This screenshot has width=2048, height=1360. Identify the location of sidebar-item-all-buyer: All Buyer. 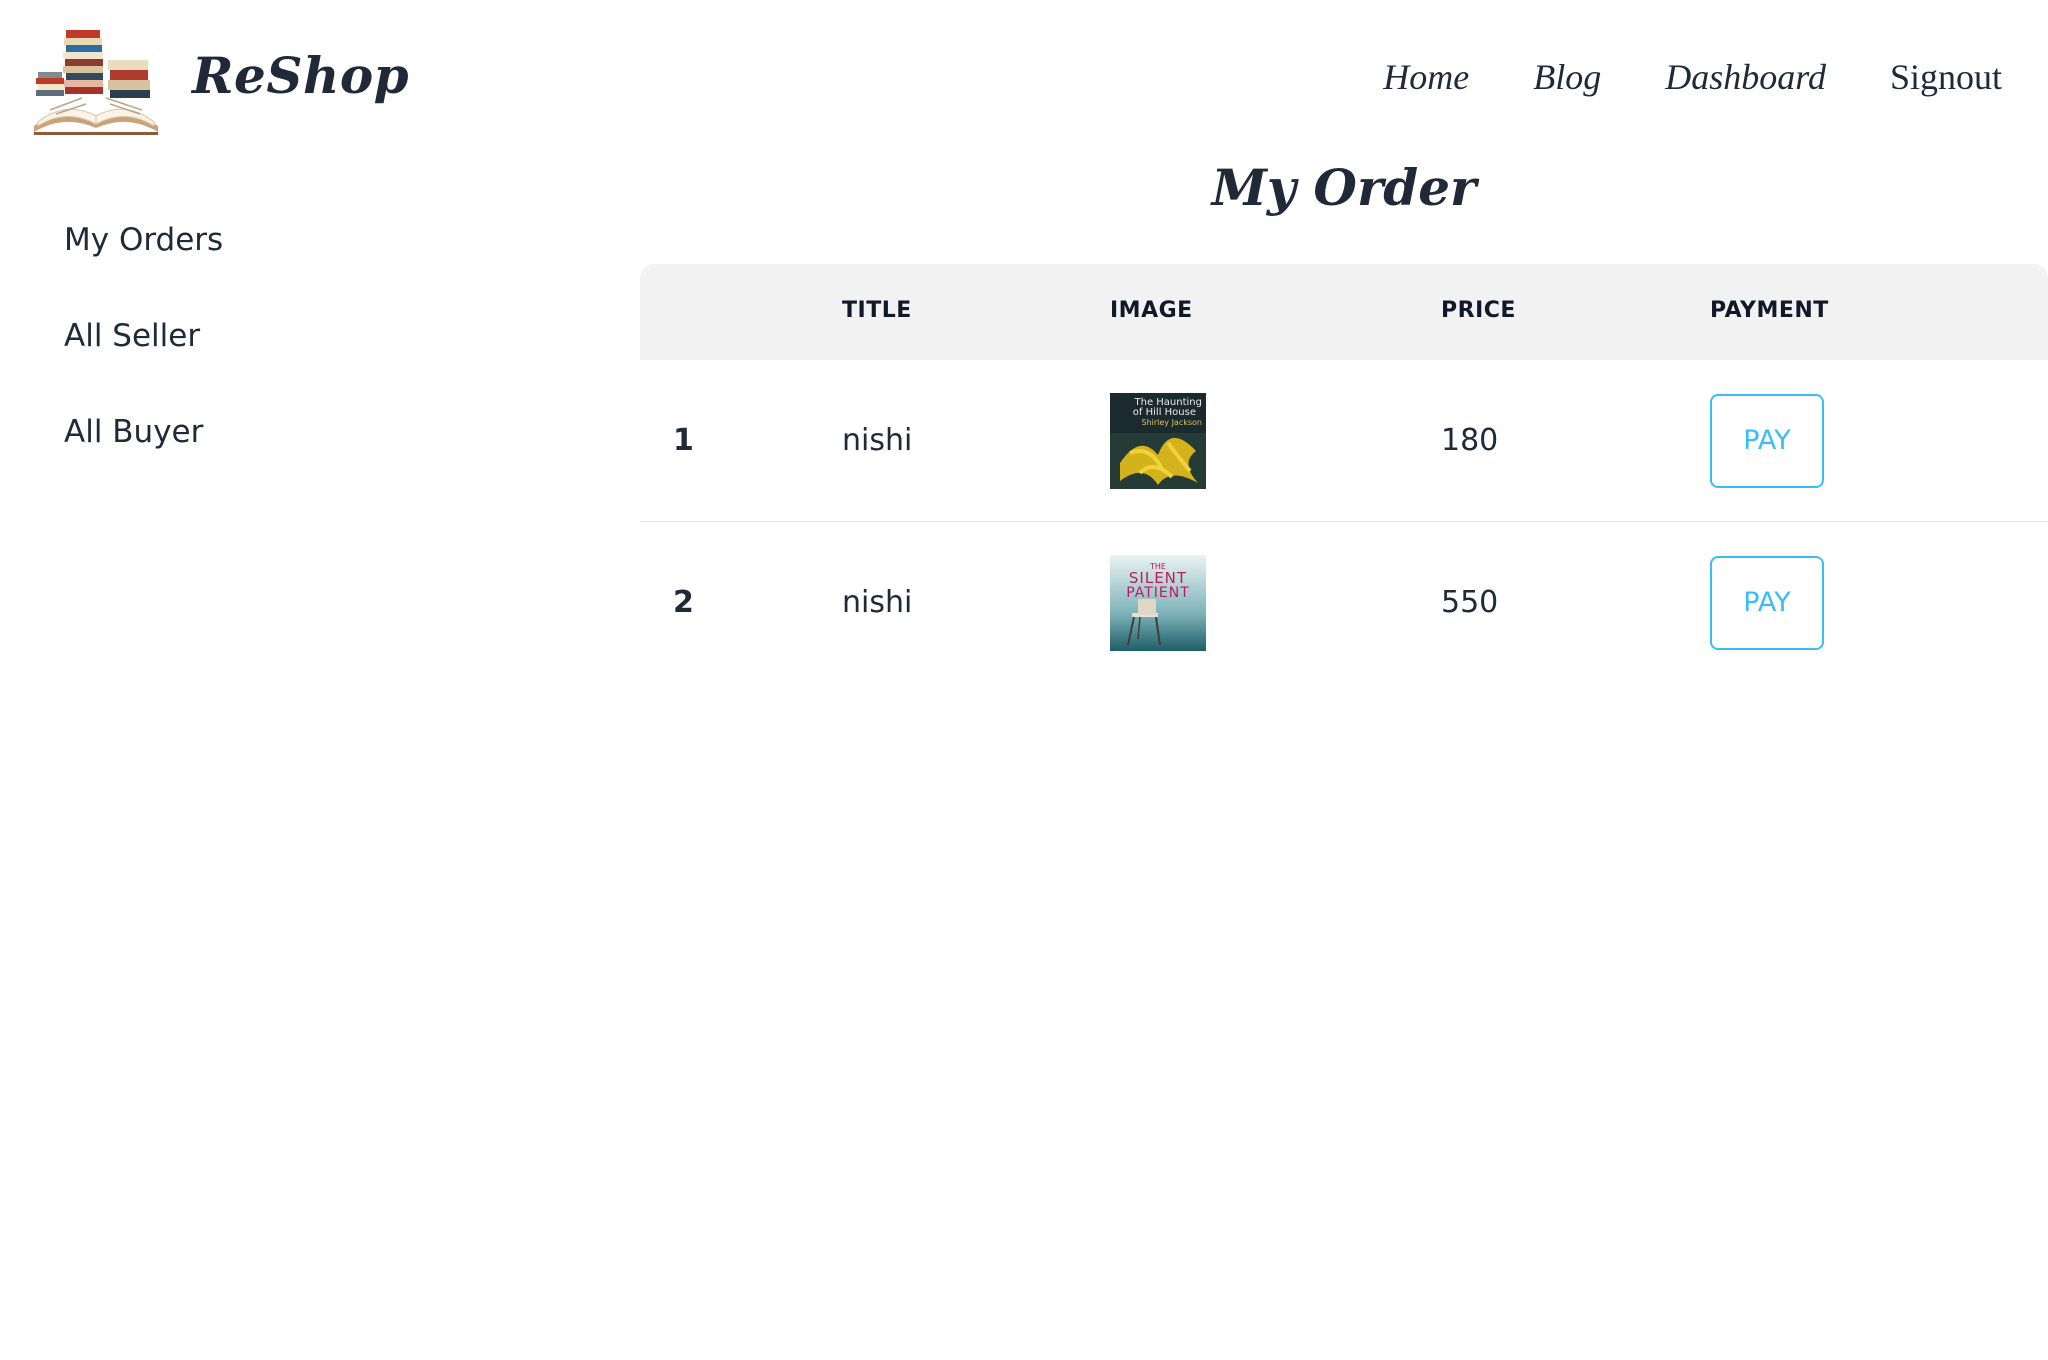
(143, 458).